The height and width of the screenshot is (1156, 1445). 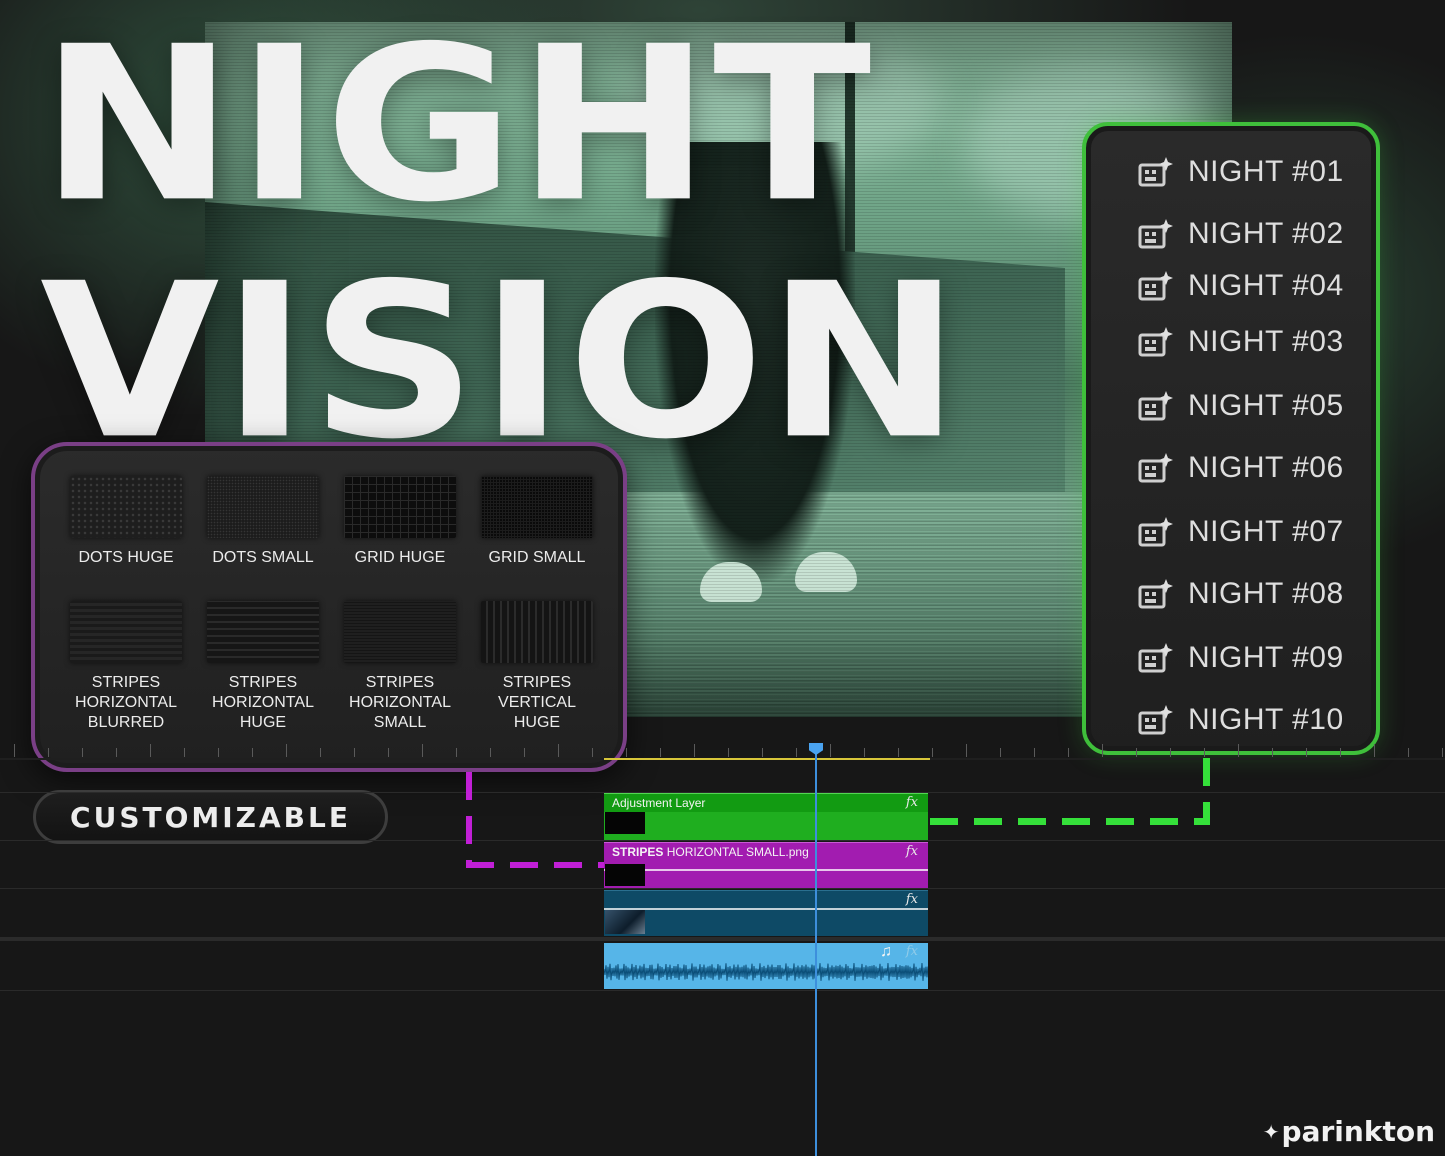 What do you see at coordinates (1241, 468) in the screenshot?
I see `preset-item: NIGHT #06` at bounding box center [1241, 468].